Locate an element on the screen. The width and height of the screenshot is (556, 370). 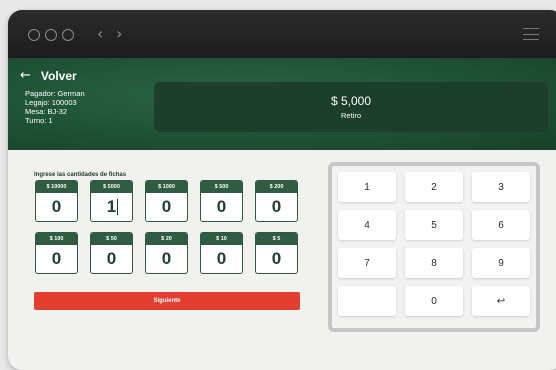
keypad-key-blank is located at coordinates (367, 301).